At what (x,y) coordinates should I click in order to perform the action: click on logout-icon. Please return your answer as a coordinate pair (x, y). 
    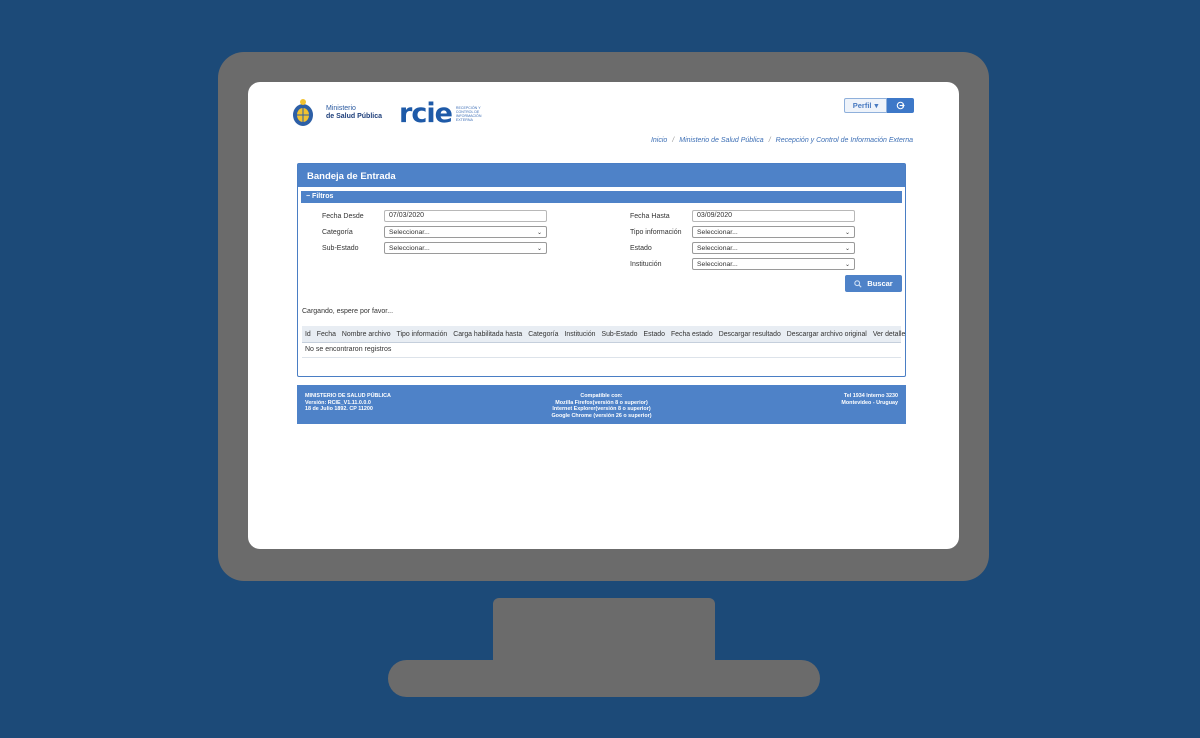
    Looking at the image, I should click on (900, 105).